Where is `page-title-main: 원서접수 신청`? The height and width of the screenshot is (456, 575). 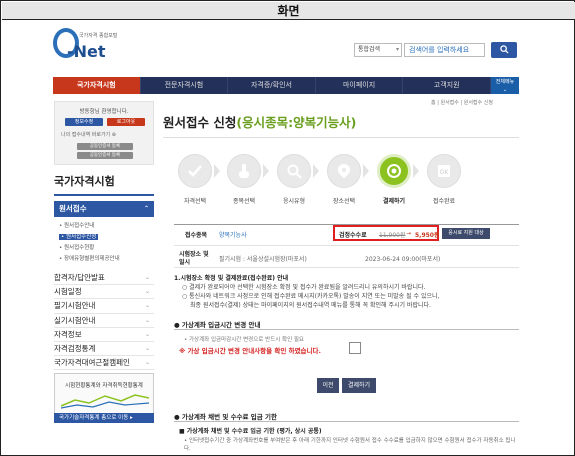
page-title-main: 원서접수 신청 is located at coordinates (200, 122).